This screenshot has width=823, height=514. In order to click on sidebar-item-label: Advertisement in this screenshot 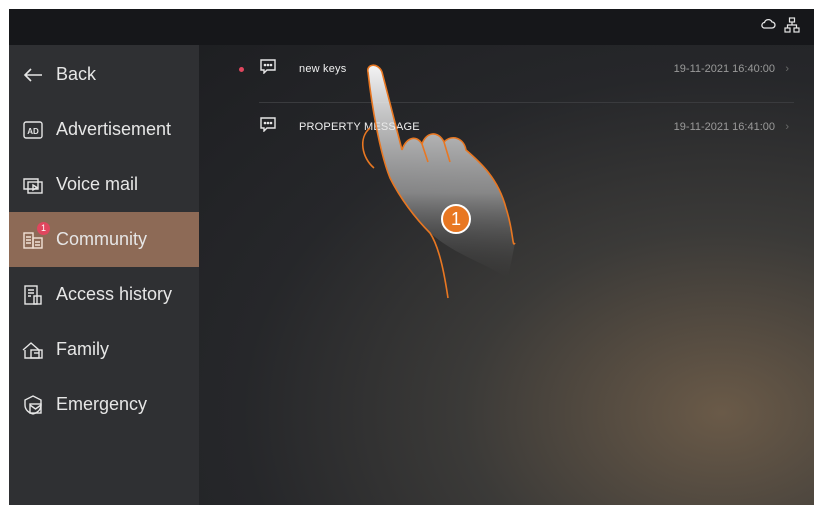, I will do `click(114, 129)`.